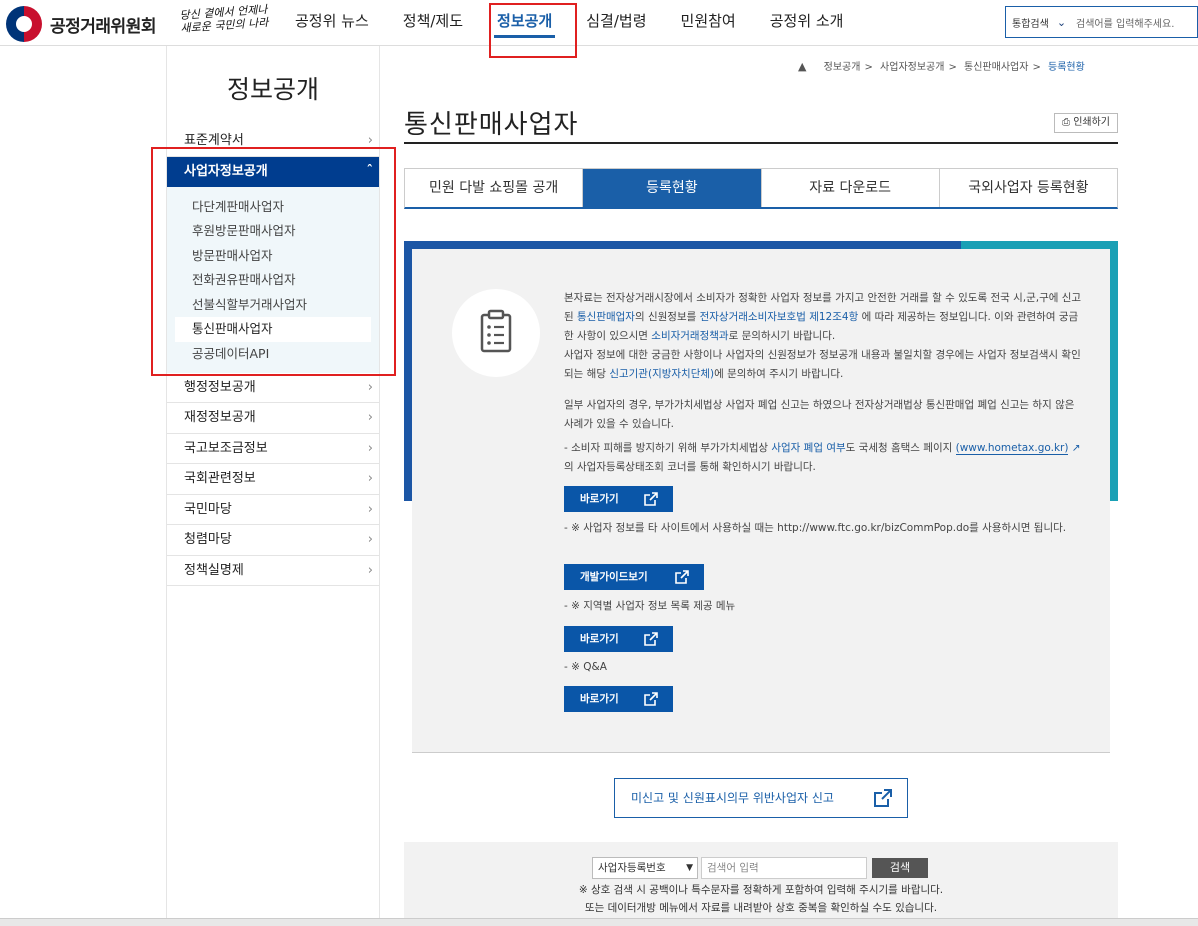  What do you see at coordinates (273, 141) in the screenshot?
I see `sidebar-item-standard-contract: 표준계약서 ›` at bounding box center [273, 141].